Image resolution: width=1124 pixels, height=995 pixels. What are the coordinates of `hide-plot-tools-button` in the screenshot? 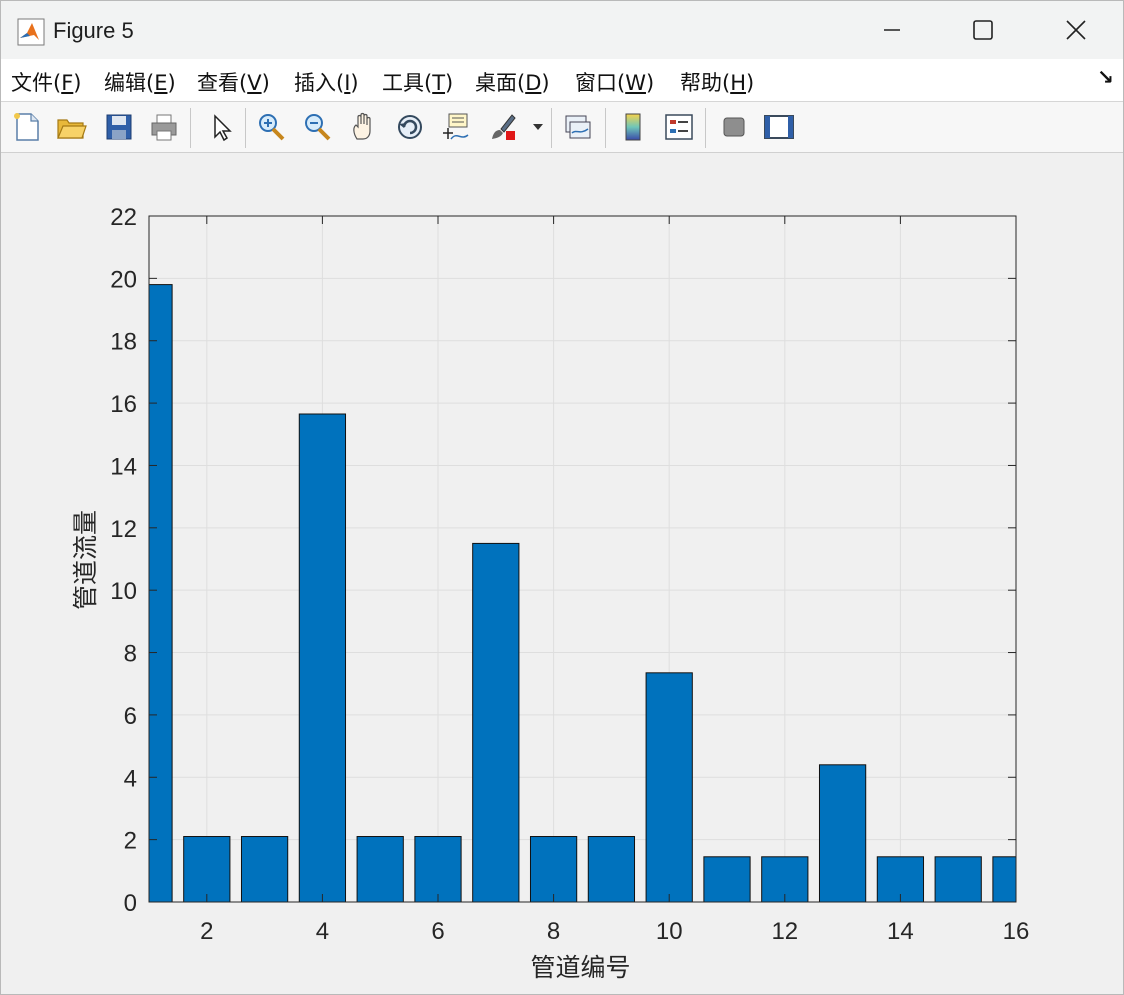 It's located at (733, 127).